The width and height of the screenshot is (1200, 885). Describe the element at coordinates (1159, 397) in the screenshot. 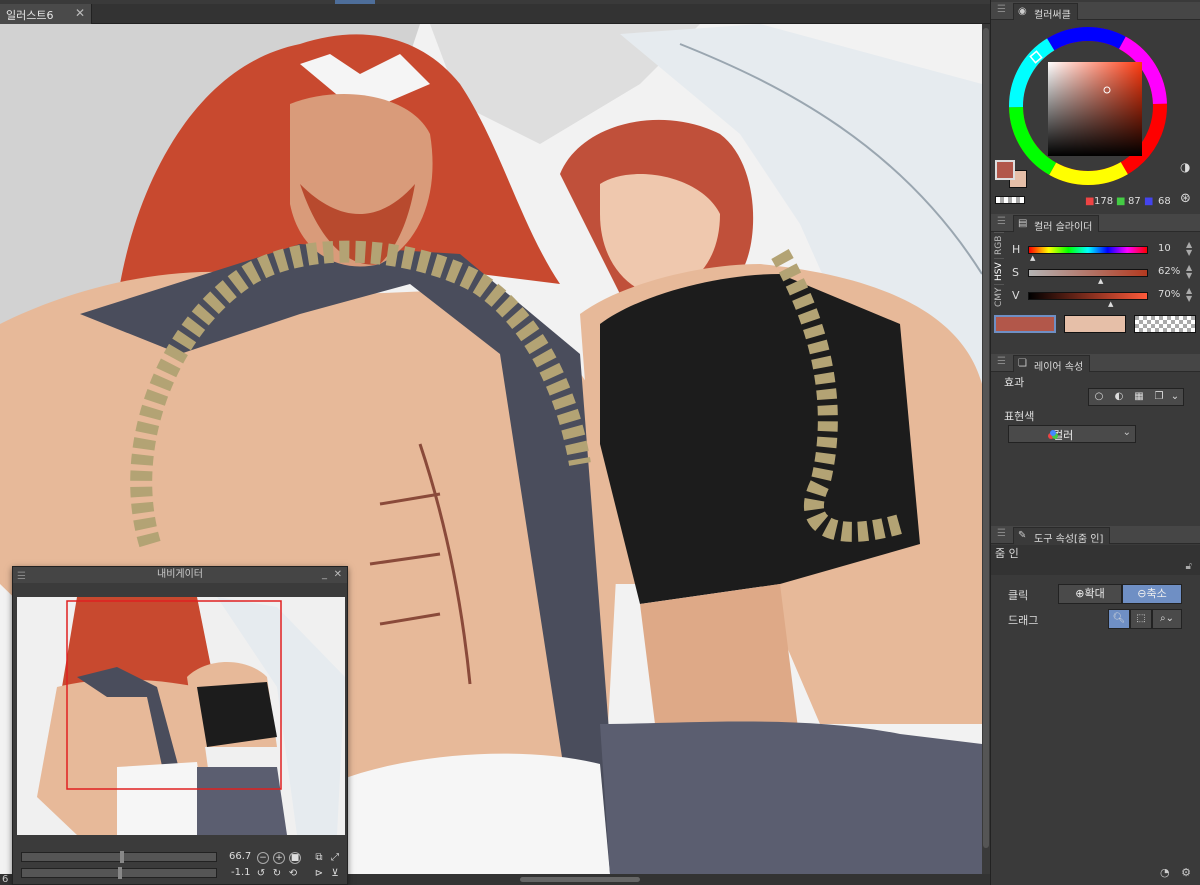

I see `layer-color-effect-icon: ❐` at that location.